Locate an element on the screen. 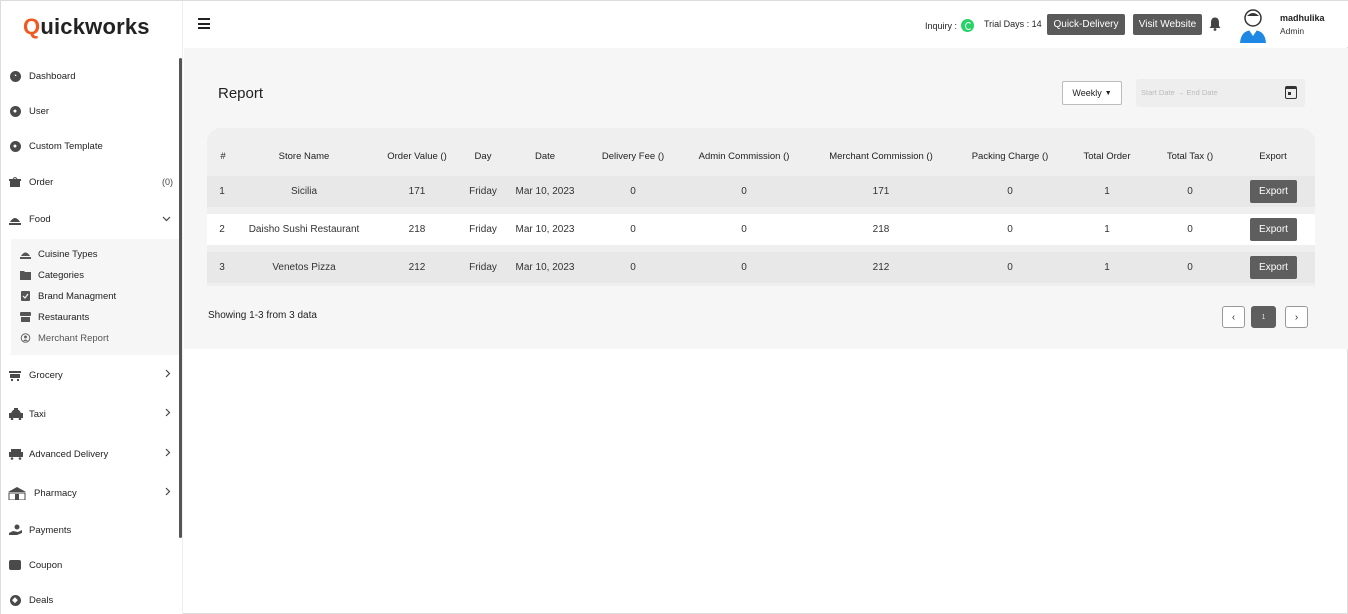 The image size is (1348, 614). period-select-value: Weekly is located at coordinates (1087, 93).